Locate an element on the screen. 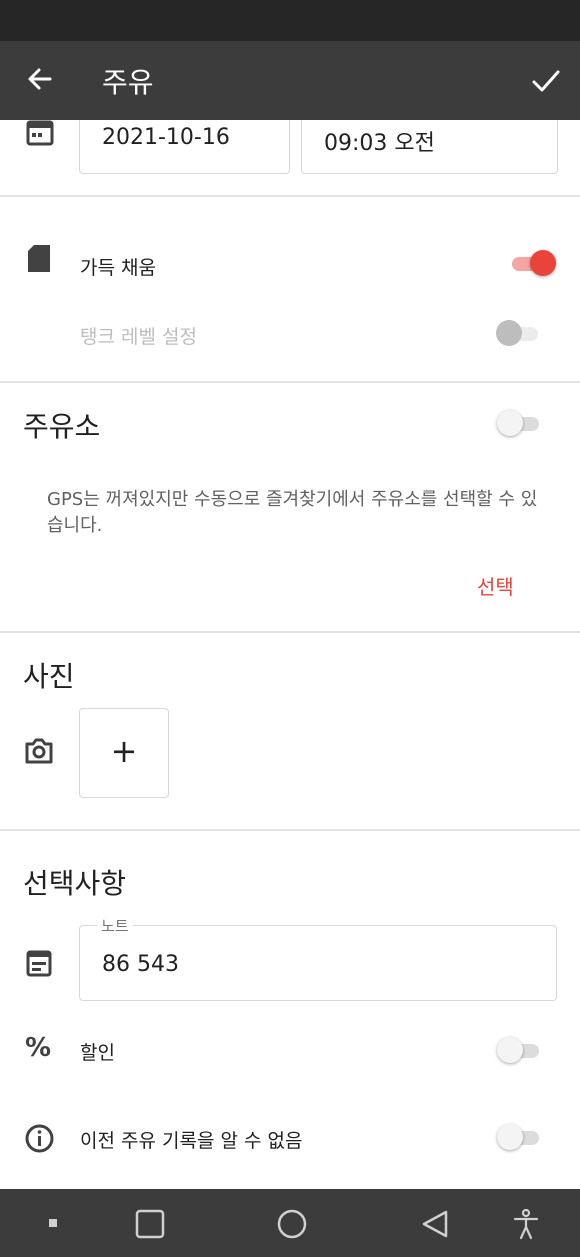  fuel-can-icon is located at coordinates (39, 258).